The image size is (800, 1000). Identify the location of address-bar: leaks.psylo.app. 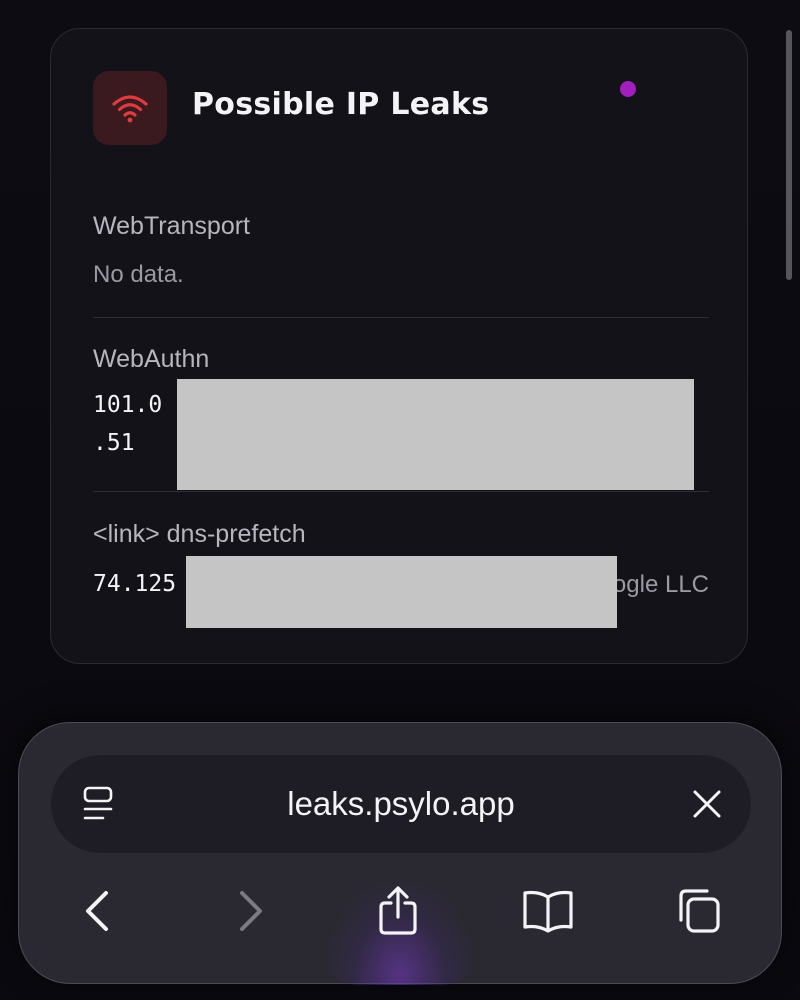
(401, 804).